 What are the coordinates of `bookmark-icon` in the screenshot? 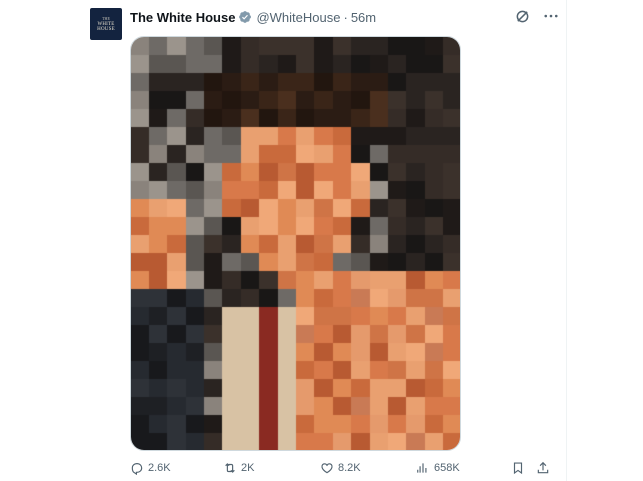 It's located at (518, 468).